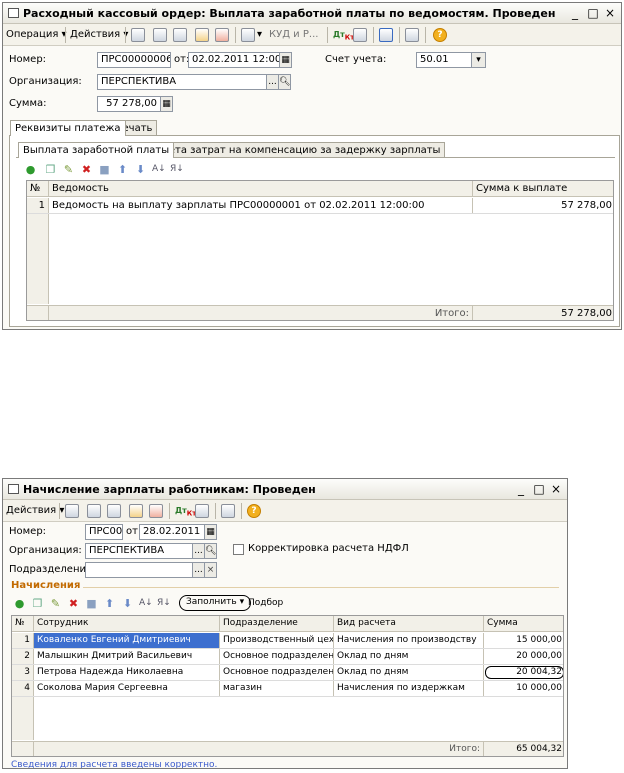 The width and height of the screenshot is (624, 773). What do you see at coordinates (68, 128) in the screenshot?
I see `tab-payment-details: Реквизиты платежа` at bounding box center [68, 128].